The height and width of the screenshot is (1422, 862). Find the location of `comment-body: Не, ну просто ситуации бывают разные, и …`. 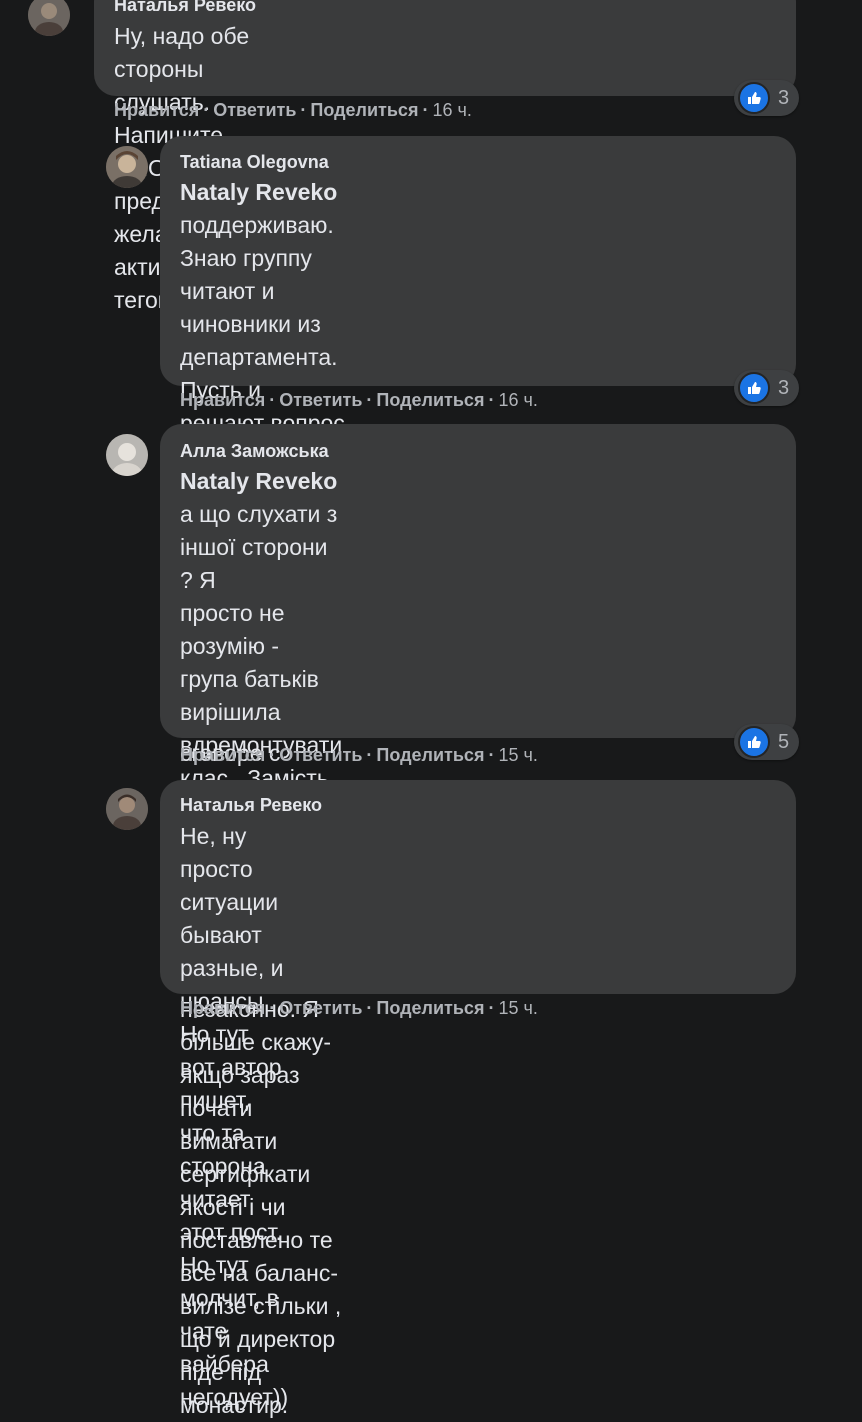

comment-body: Не, ну просто ситуации бывают разные, и … is located at coordinates (234, 1116).